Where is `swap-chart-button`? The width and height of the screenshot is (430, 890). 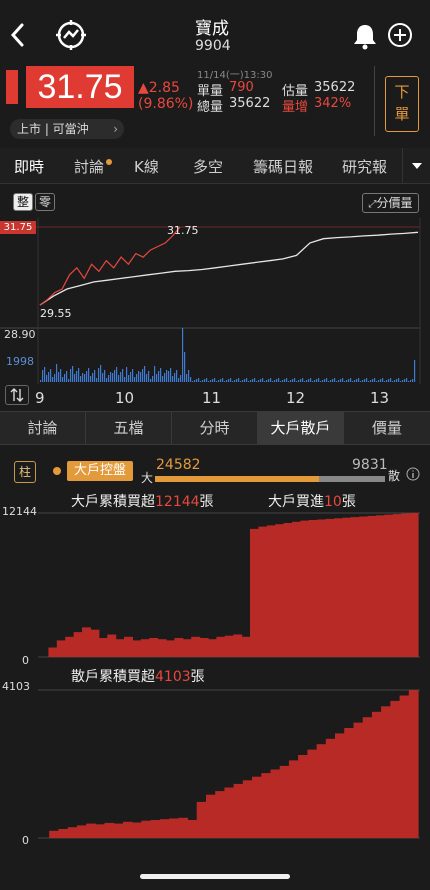
swap-chart-button is located at coordinates (17, 395).